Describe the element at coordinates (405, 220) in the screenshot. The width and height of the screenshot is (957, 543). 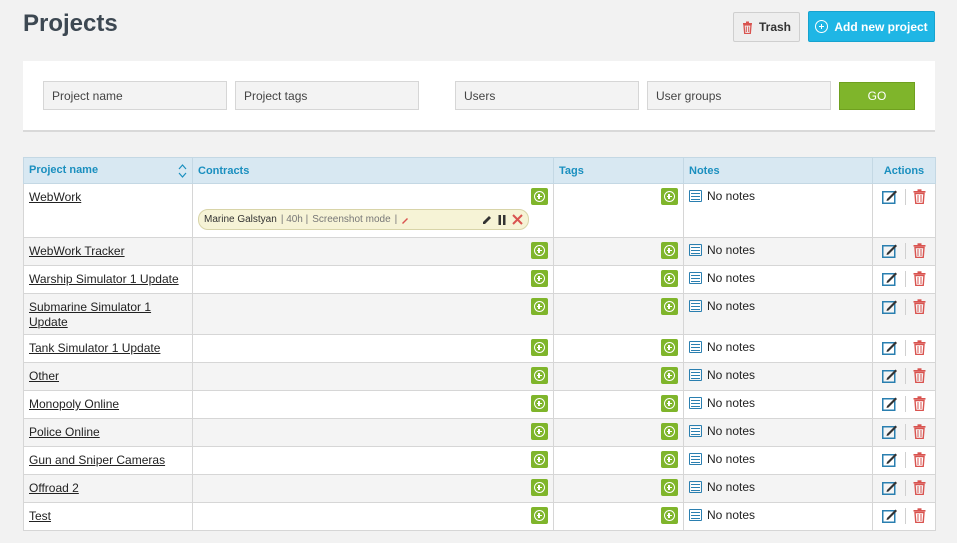
I see `pencil-icon` at that location.